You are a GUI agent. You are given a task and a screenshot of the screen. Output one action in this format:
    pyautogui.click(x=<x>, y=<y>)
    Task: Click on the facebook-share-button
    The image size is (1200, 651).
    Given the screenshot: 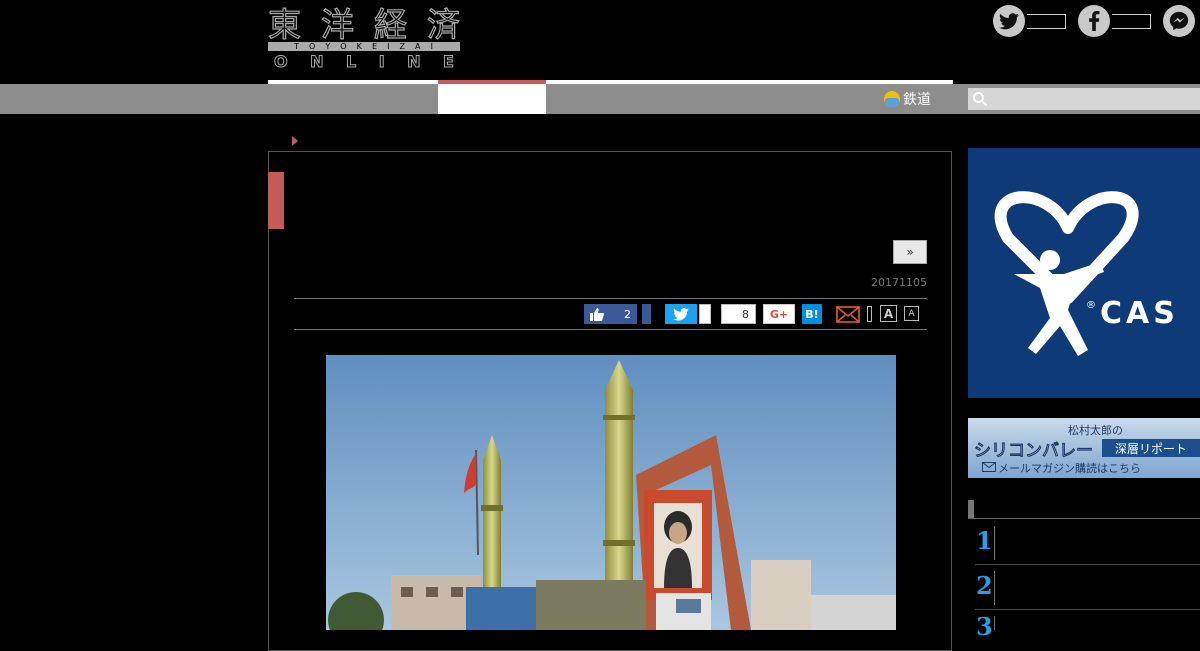 What is the action you would take?
    pyautogui.click(x=646, y=314)
    